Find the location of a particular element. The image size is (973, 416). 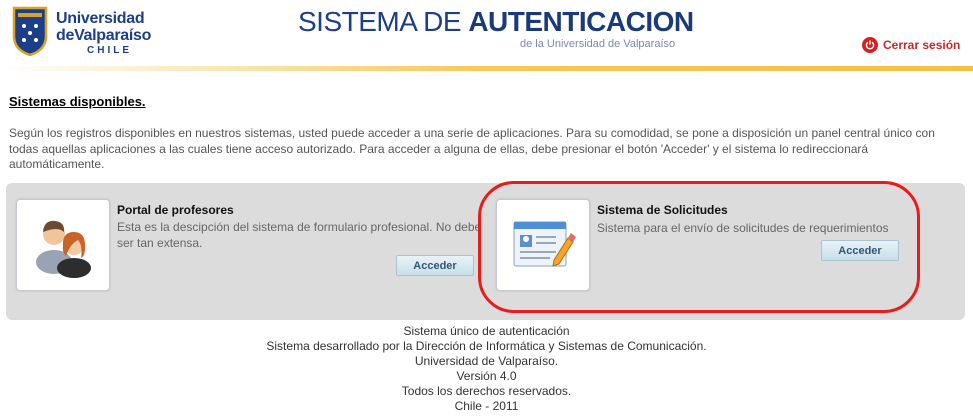

page-title-bold: AUTENTICACION is located at coordinates (581, 21).